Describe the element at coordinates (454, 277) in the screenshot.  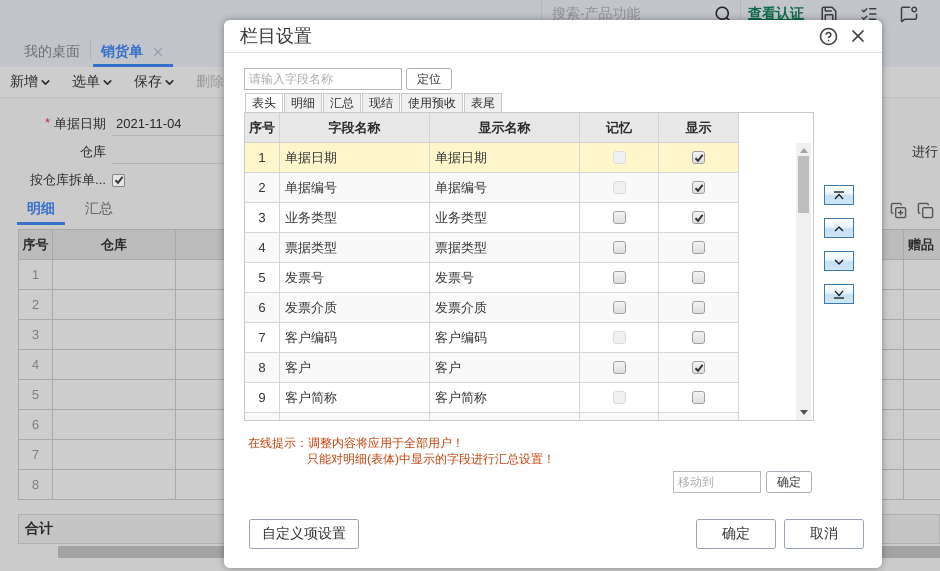
I see `display-name: 发票号` at that location.